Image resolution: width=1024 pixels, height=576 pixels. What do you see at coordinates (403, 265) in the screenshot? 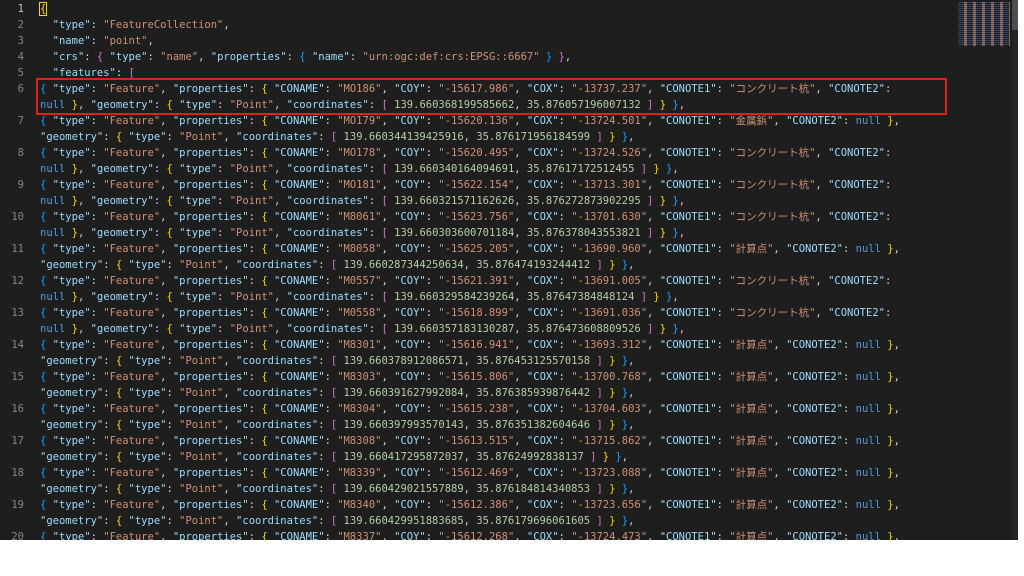
I see `code-token: 139.660287344250634` at bounding box center [403, 265].